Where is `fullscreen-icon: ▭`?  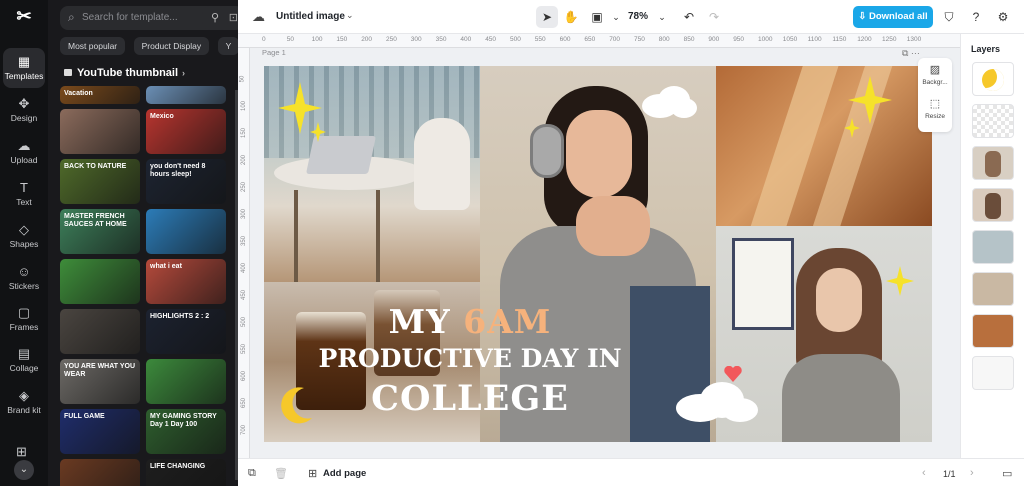 fullscreen-icon: ▭ is located at coordinates (1007, 473).